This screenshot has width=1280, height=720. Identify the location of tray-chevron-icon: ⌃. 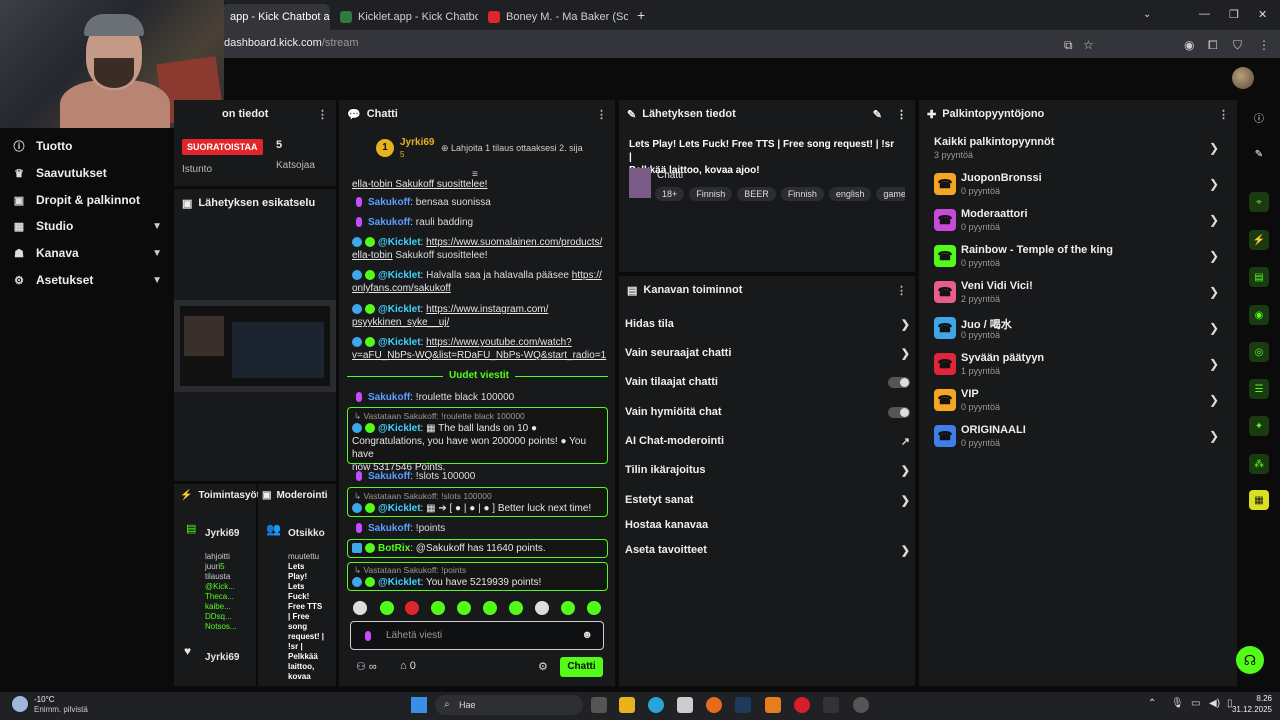
(1152, 703).